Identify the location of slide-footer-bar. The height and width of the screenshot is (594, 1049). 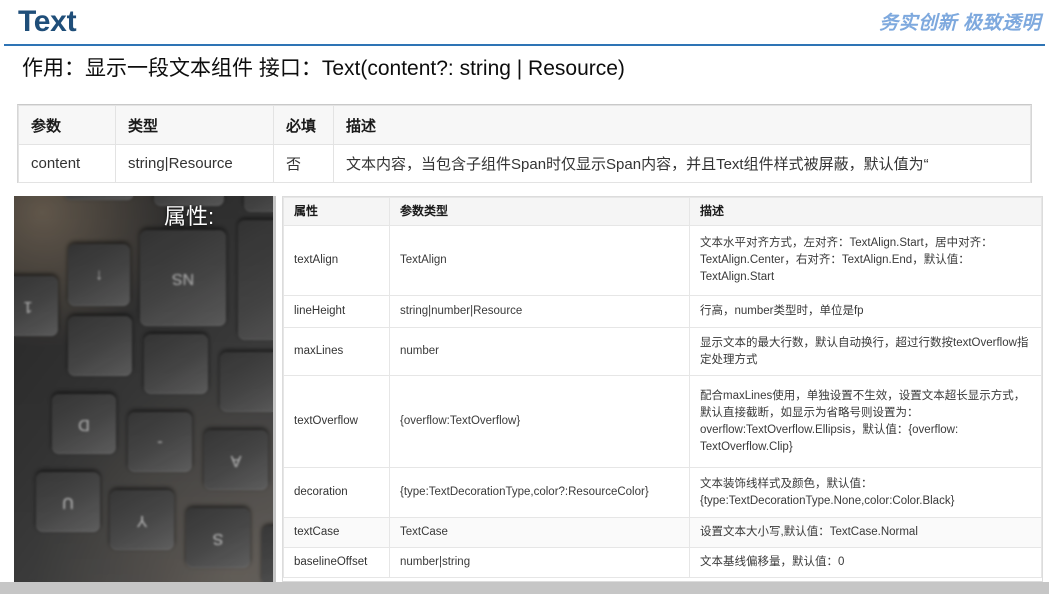
(524, 588).